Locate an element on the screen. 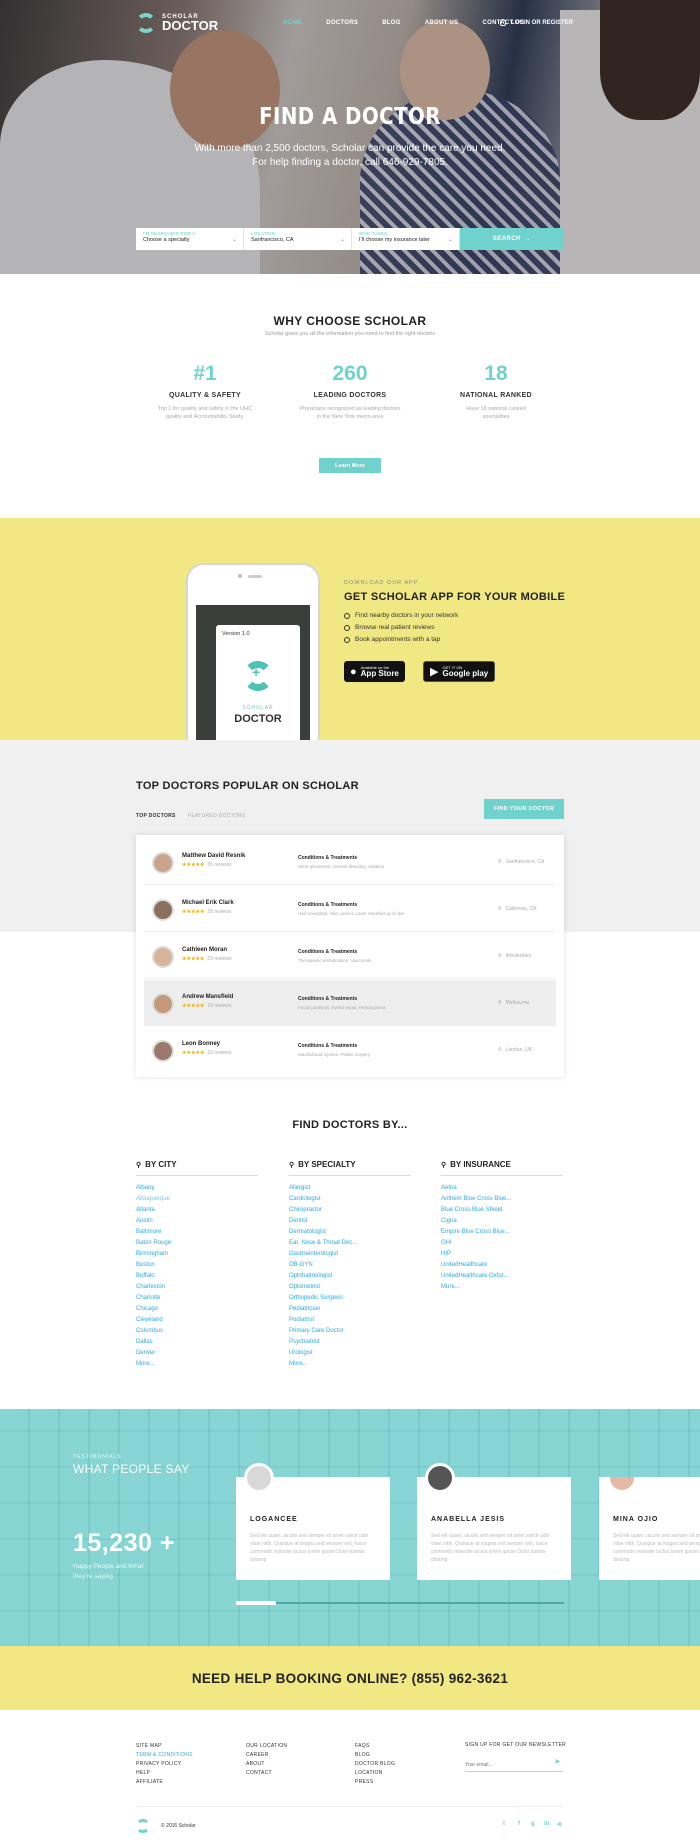  twitter-icon: t is located at coordinates (504, 1824).